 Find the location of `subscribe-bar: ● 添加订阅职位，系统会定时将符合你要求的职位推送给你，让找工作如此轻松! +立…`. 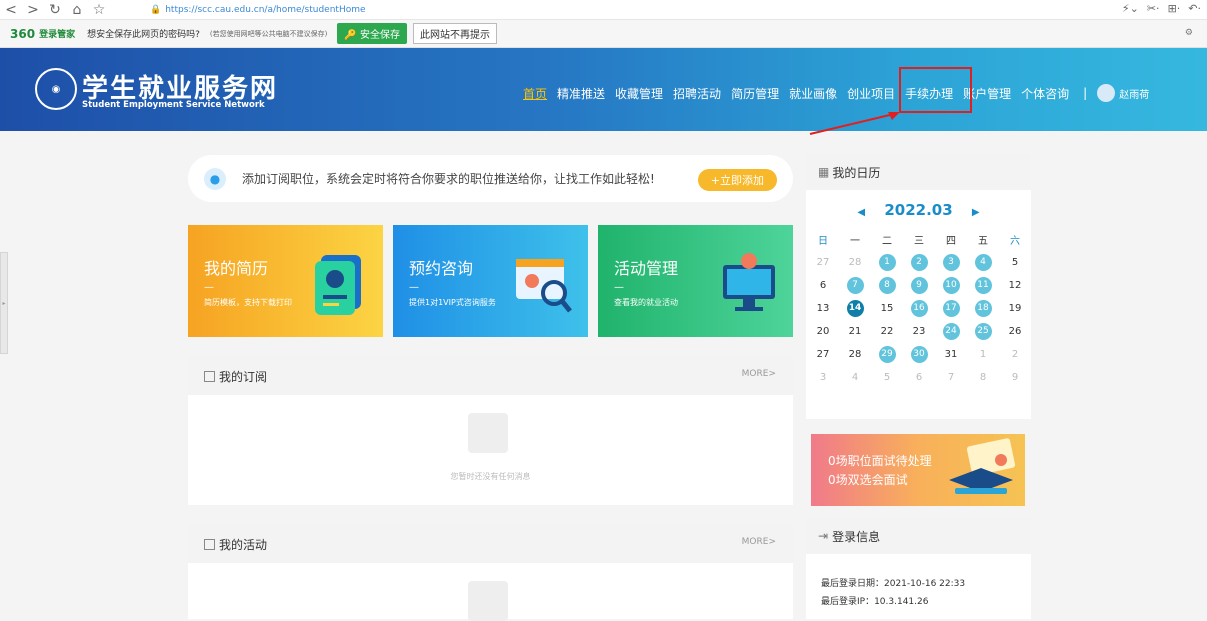

subscribe-bar: ● 添加订阅职位，系统会定时将符合你要求的职位推送给你，让找工作如此轻松! +立… is located at coordinates (490, 178).